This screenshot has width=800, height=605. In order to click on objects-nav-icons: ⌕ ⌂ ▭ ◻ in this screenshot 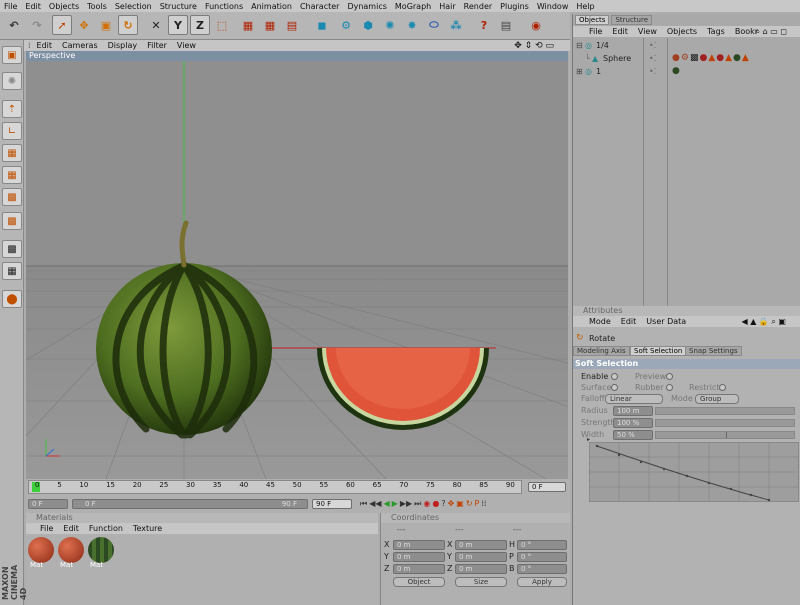, I will do `click(771, 32)`.